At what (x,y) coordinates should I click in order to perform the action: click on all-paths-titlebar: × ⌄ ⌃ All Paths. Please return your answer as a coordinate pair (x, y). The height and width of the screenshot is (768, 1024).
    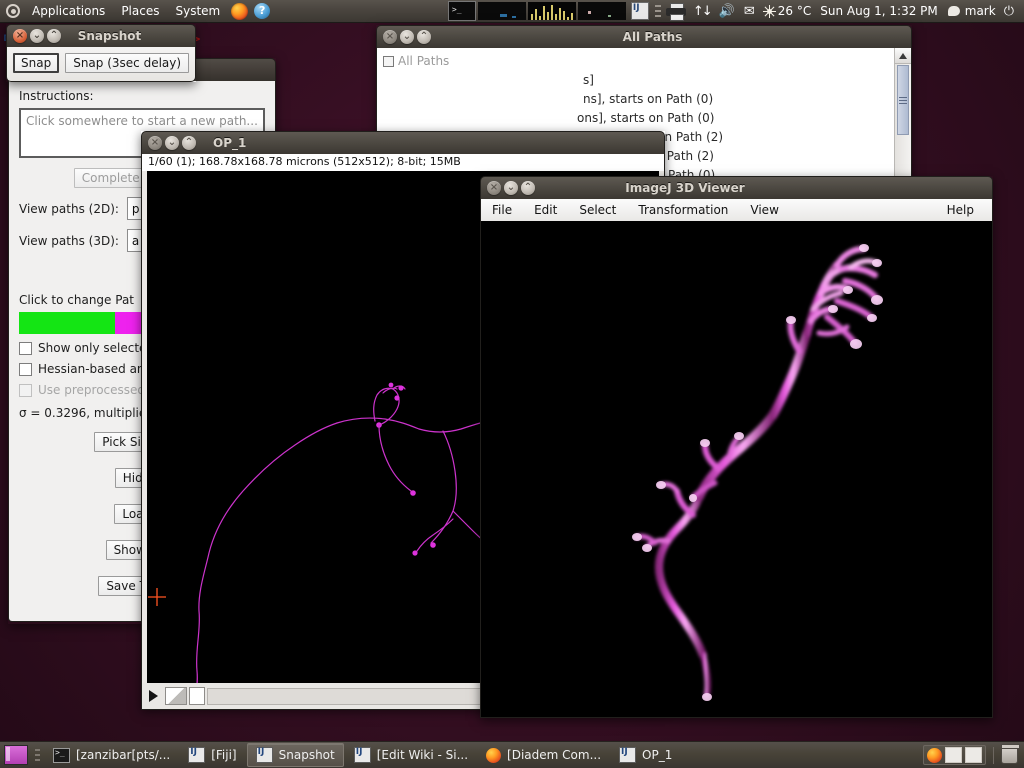
    Looking at the image, I should click on (644, 36).